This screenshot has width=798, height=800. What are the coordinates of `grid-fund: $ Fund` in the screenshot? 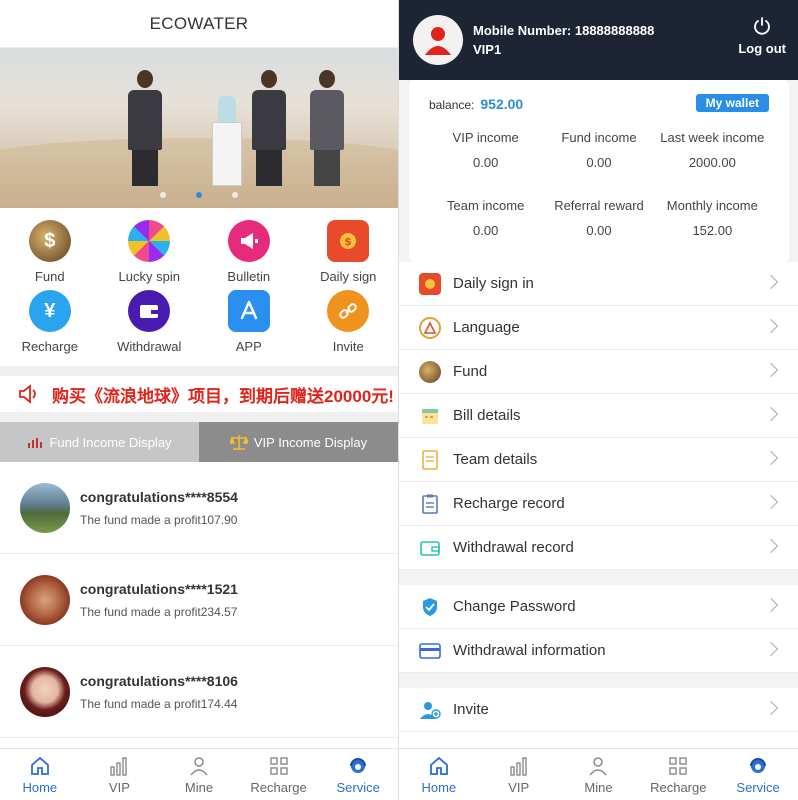 It's located at (50, 255).